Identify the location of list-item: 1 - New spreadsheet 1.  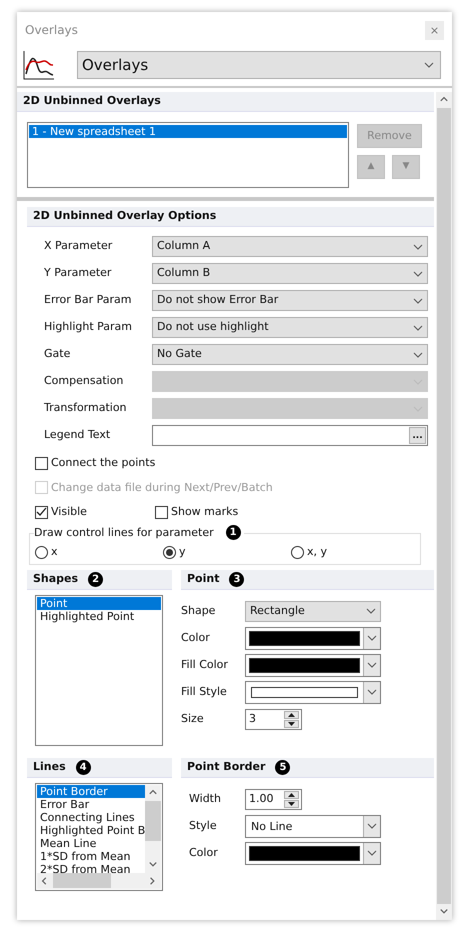
(188, 131).